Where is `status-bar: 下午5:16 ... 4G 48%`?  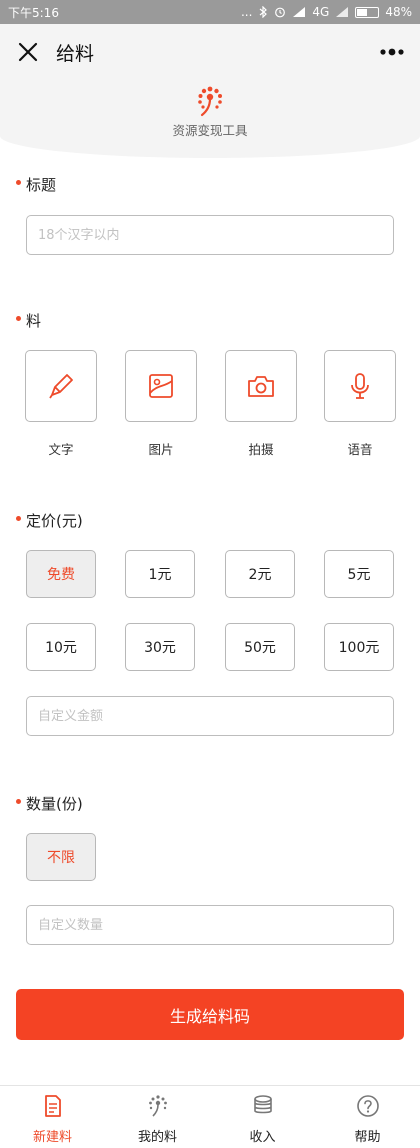
status-bar: 下午5:16 ... 4G 48% is located at coordinates (210, 12).